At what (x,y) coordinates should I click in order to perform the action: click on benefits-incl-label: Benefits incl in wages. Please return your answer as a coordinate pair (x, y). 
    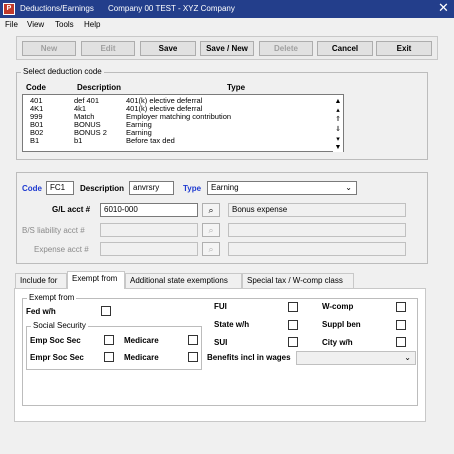
    Looking at the image, I should click on (249, 357).